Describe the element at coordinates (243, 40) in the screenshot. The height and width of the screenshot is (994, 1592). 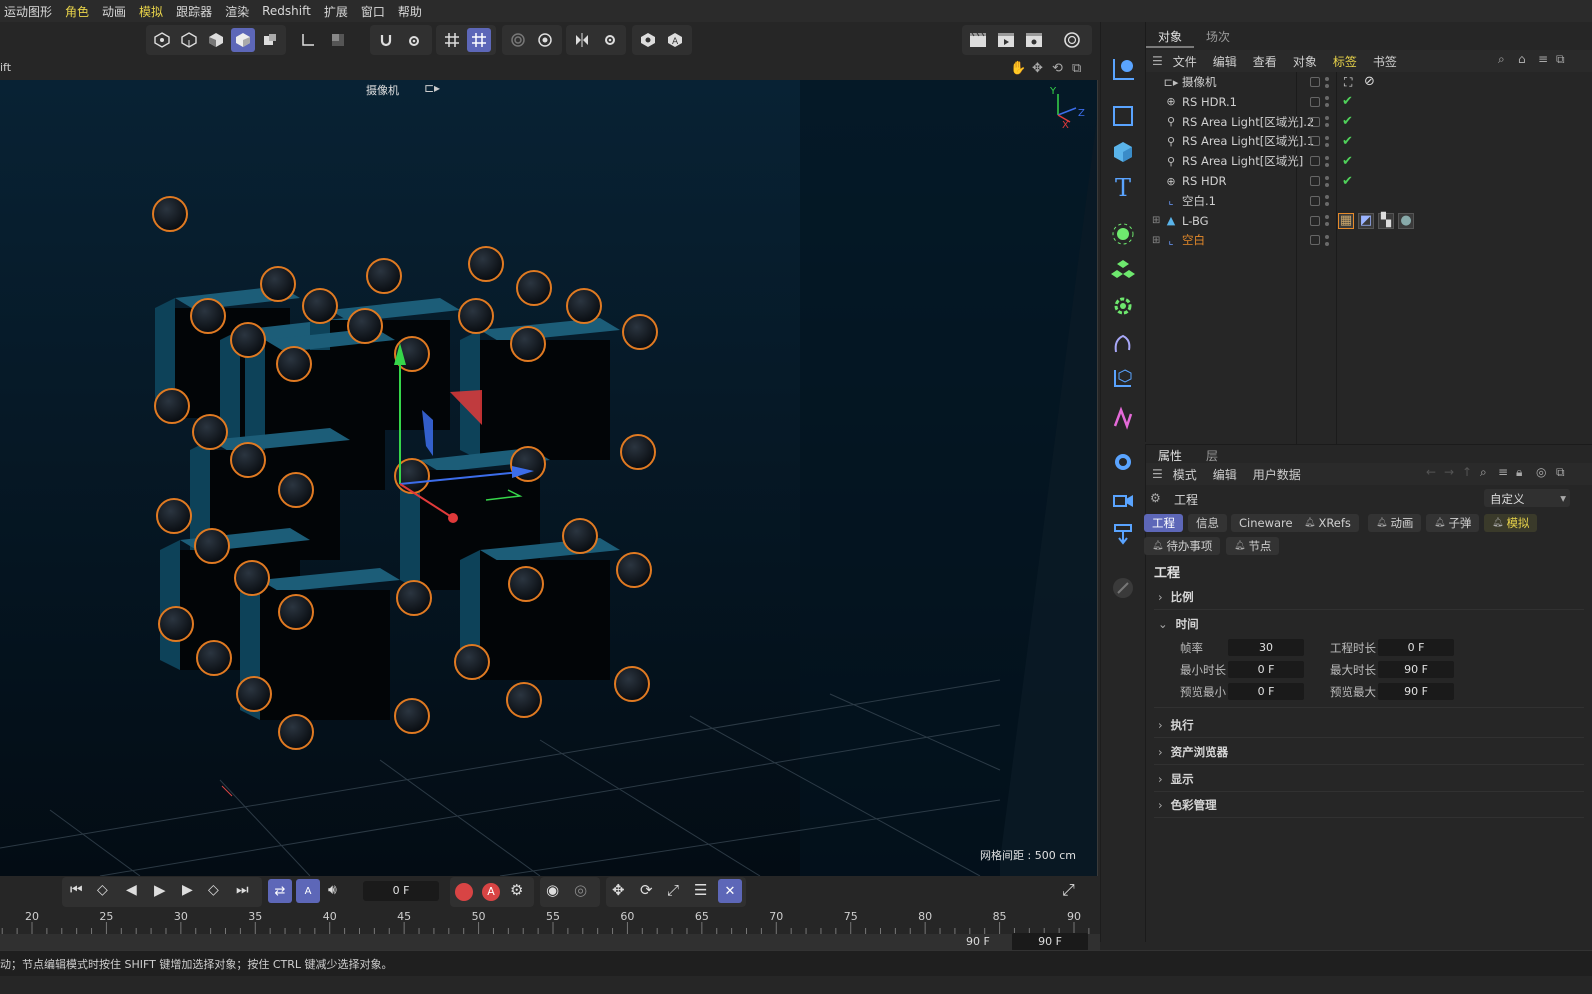
I see `polygons-mode-icon` at that location.